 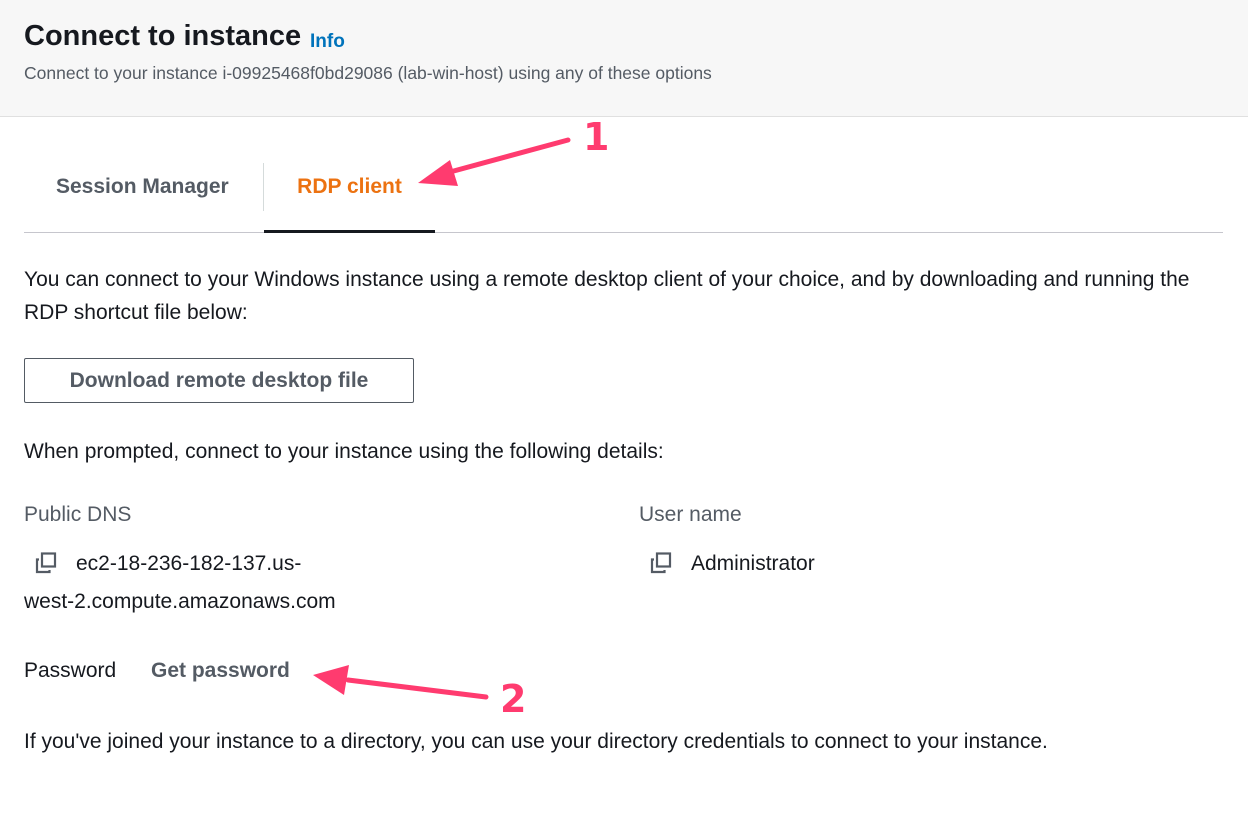 I want to click on tab-rdp-client: RDP client, so click(x=349, y=196).